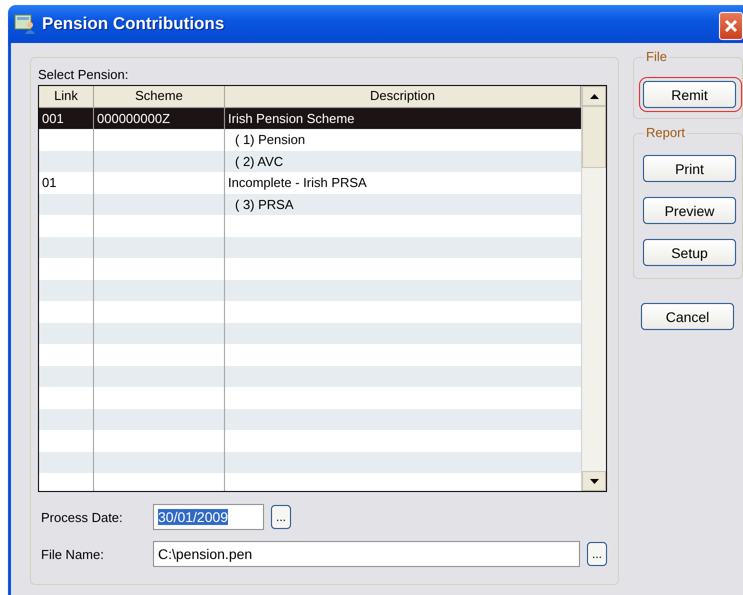 The width and height of the screenshot is (743, 595). What do you see at coordinates (731, 26) in the screenshot?
I see `close-icon` at bounding box center [731, 26].